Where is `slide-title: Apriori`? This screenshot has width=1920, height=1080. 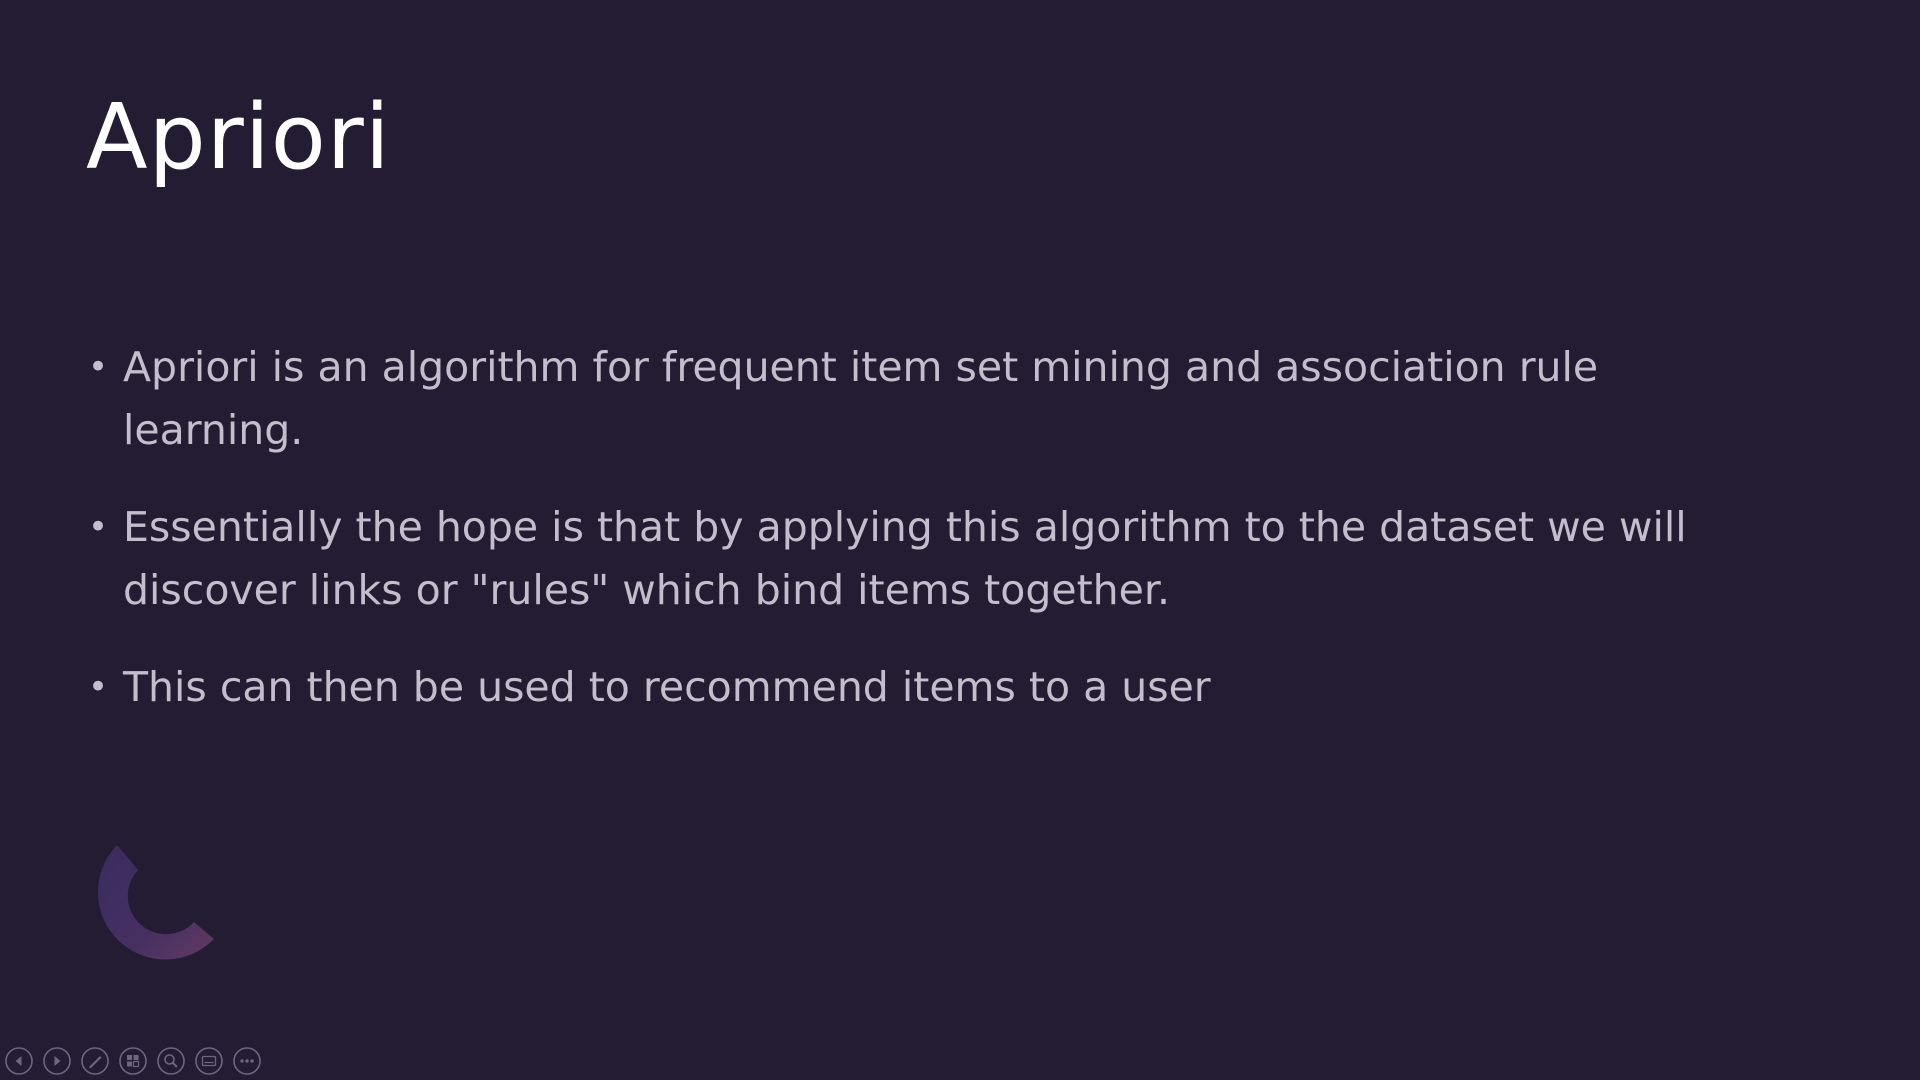
slide-title: Apriori is located at coordinates (238, 137).